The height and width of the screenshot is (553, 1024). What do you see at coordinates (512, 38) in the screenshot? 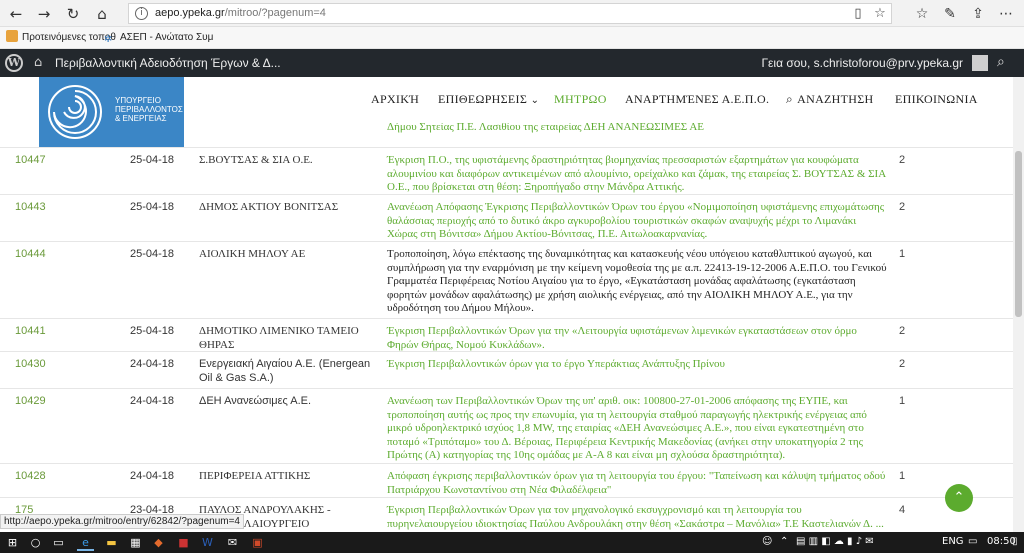
I see `favorites-bar: Προτεινόμενες τοποθ ✲ ΑΣΕΠ - Ανώτατο Συμ` at bounding box center [512, 38].